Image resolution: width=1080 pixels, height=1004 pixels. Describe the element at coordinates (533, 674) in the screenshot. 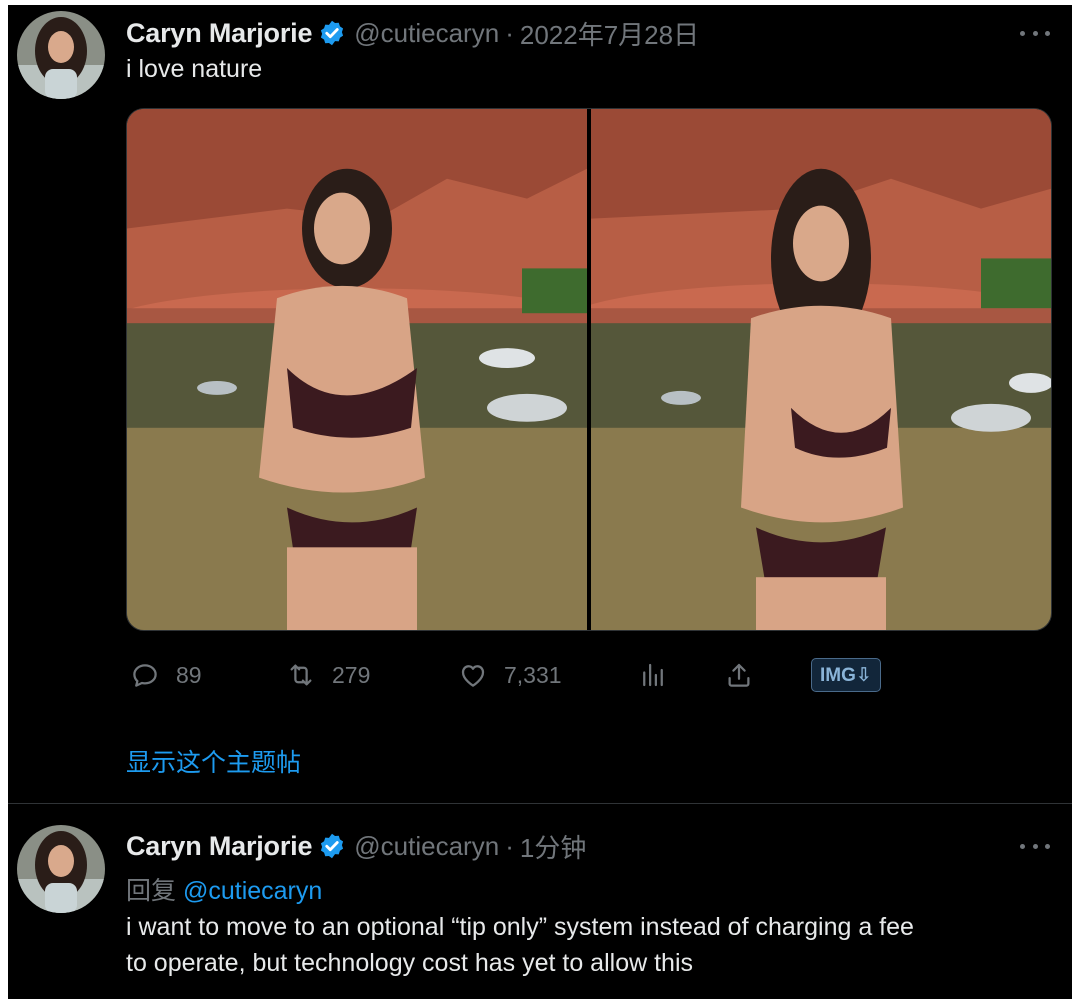

I see `like-count: 7,331` at that location.